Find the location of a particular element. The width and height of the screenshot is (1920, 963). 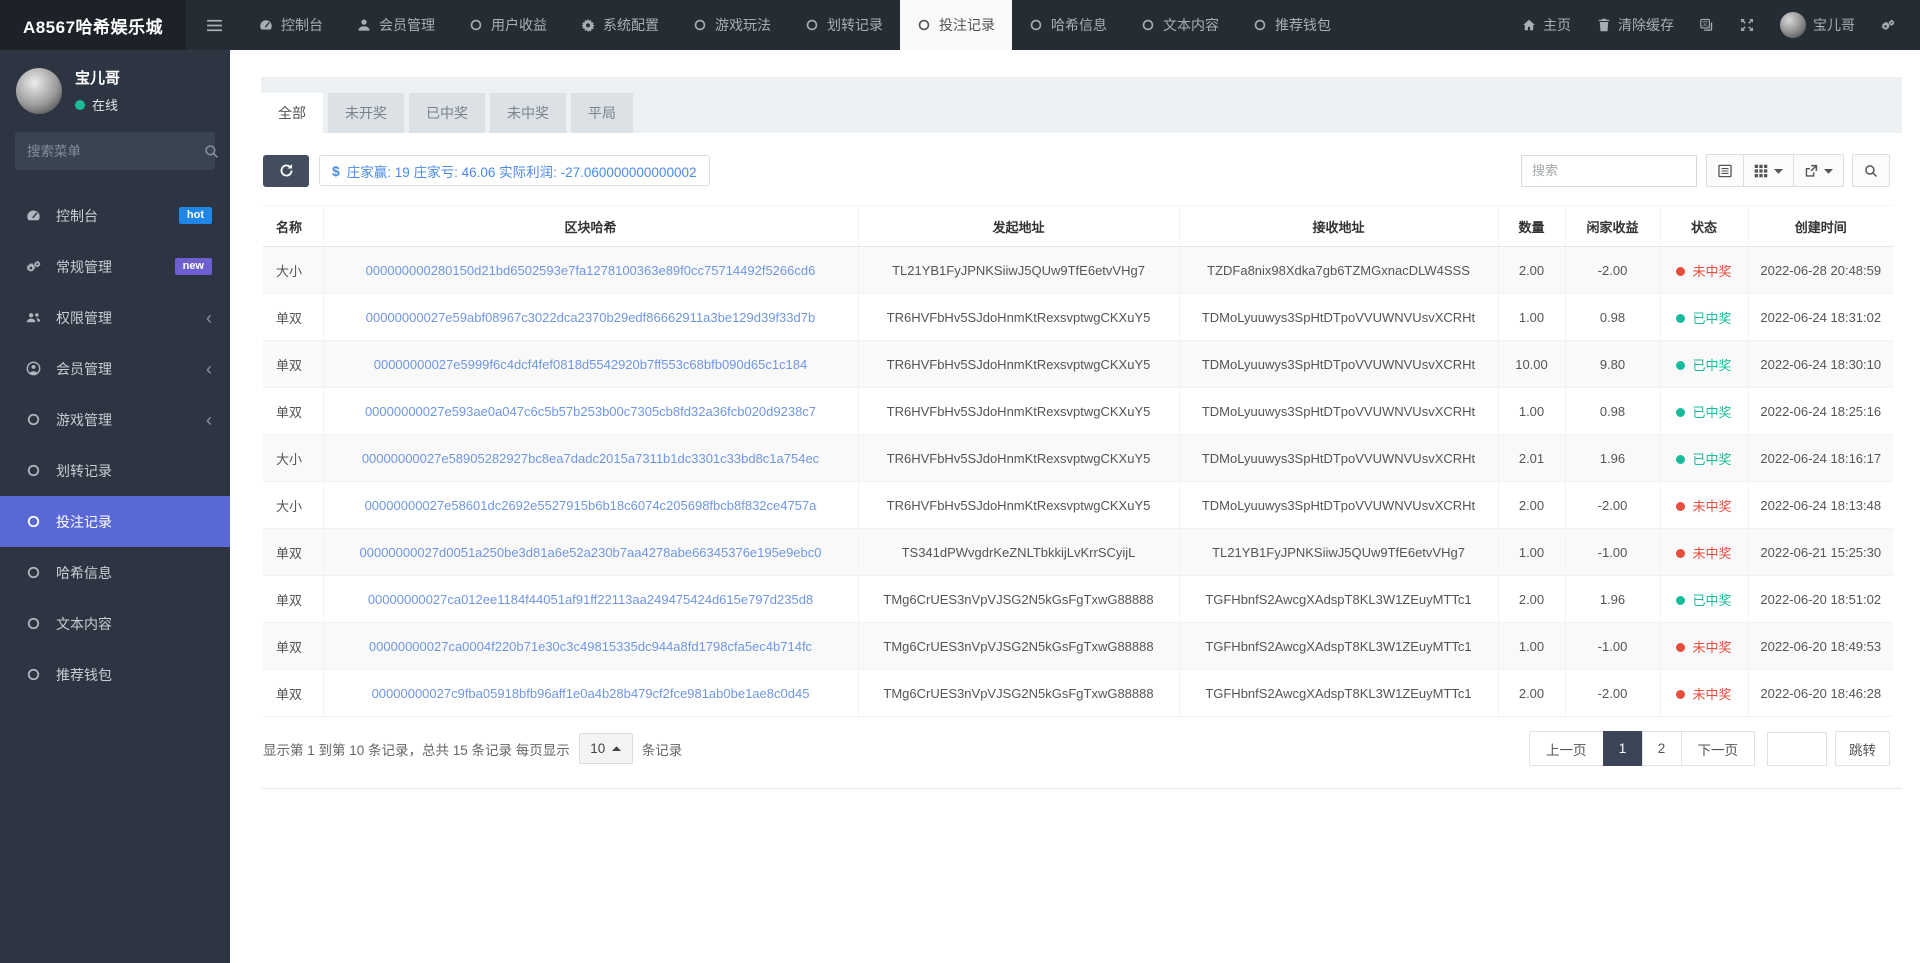

status-badge: 未中奖 is located at coordinates (1704, 505).